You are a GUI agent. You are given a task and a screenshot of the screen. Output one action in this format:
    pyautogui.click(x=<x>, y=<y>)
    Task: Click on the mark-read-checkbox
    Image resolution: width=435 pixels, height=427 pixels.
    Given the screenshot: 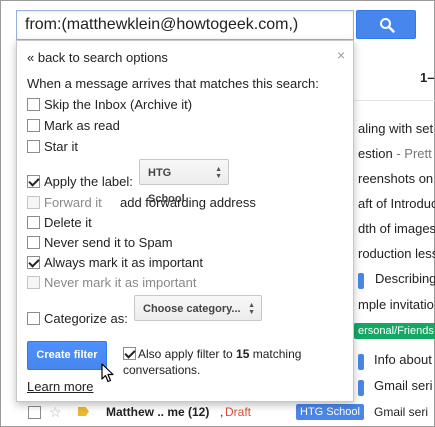 What is the action you would take?
    pyautogui.click(x=33, y=125)
    